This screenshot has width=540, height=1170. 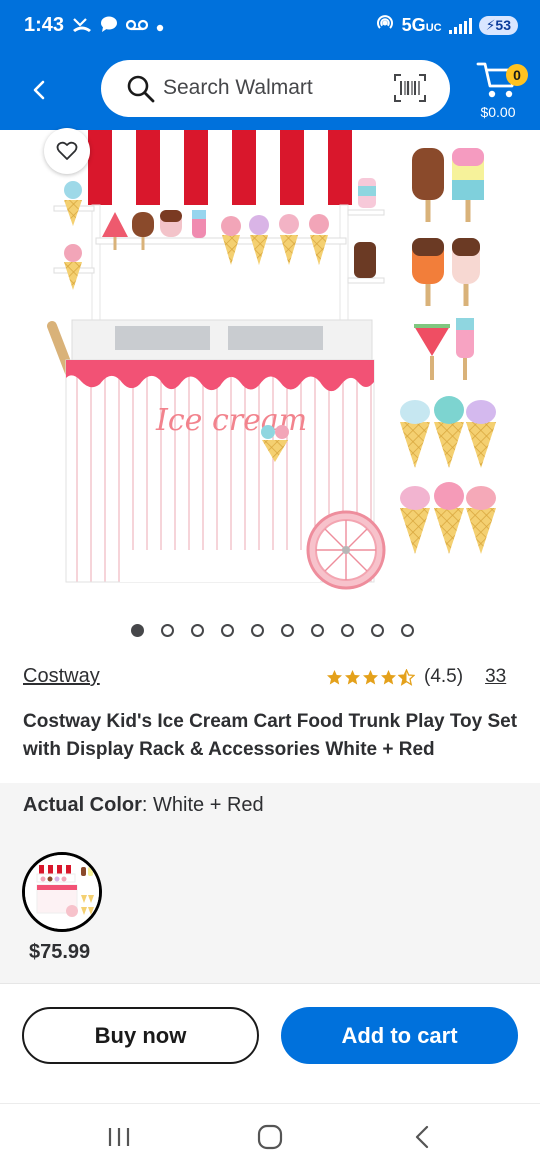 What do you see at coordinates (399, 1035) in the screenshot?
I see `add-to-cart-button: Add to cart` at bounding box center [399, 1035].